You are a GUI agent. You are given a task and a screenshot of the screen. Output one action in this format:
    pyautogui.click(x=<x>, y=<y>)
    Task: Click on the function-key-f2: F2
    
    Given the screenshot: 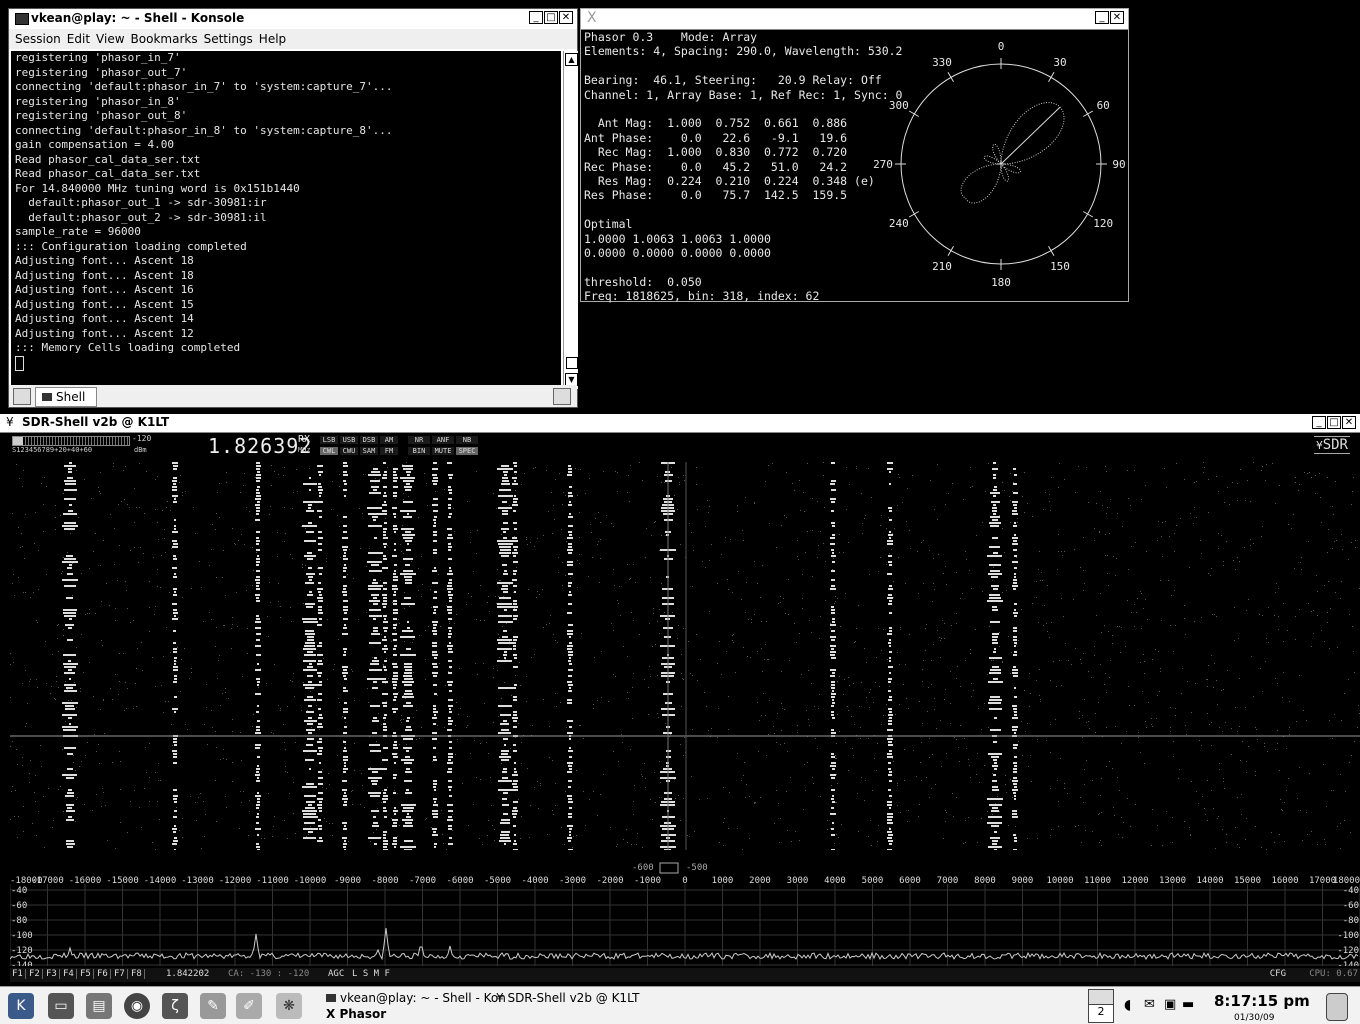 What is the action you would take?
    pyautogui.click(x=36, y=974)
    